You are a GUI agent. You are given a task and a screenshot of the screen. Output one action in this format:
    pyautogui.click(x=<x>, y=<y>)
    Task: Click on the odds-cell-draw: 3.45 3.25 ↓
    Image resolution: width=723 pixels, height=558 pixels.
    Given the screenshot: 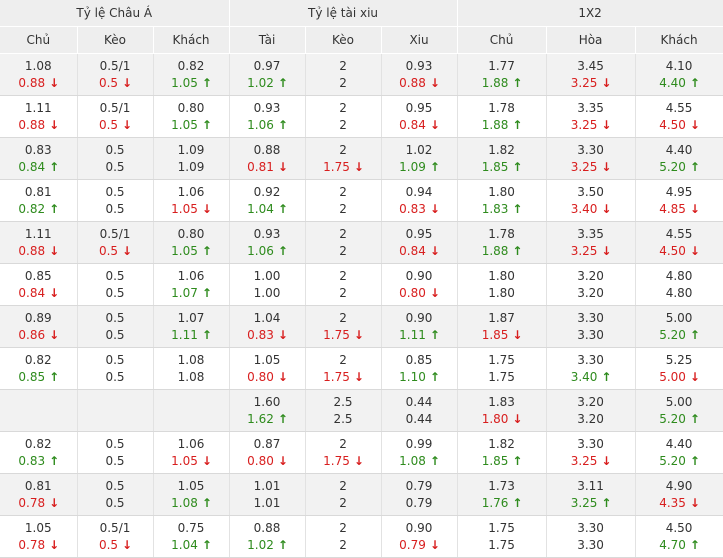 What is the action you would take?
    pyautogui.click(x=591, y=74)
    